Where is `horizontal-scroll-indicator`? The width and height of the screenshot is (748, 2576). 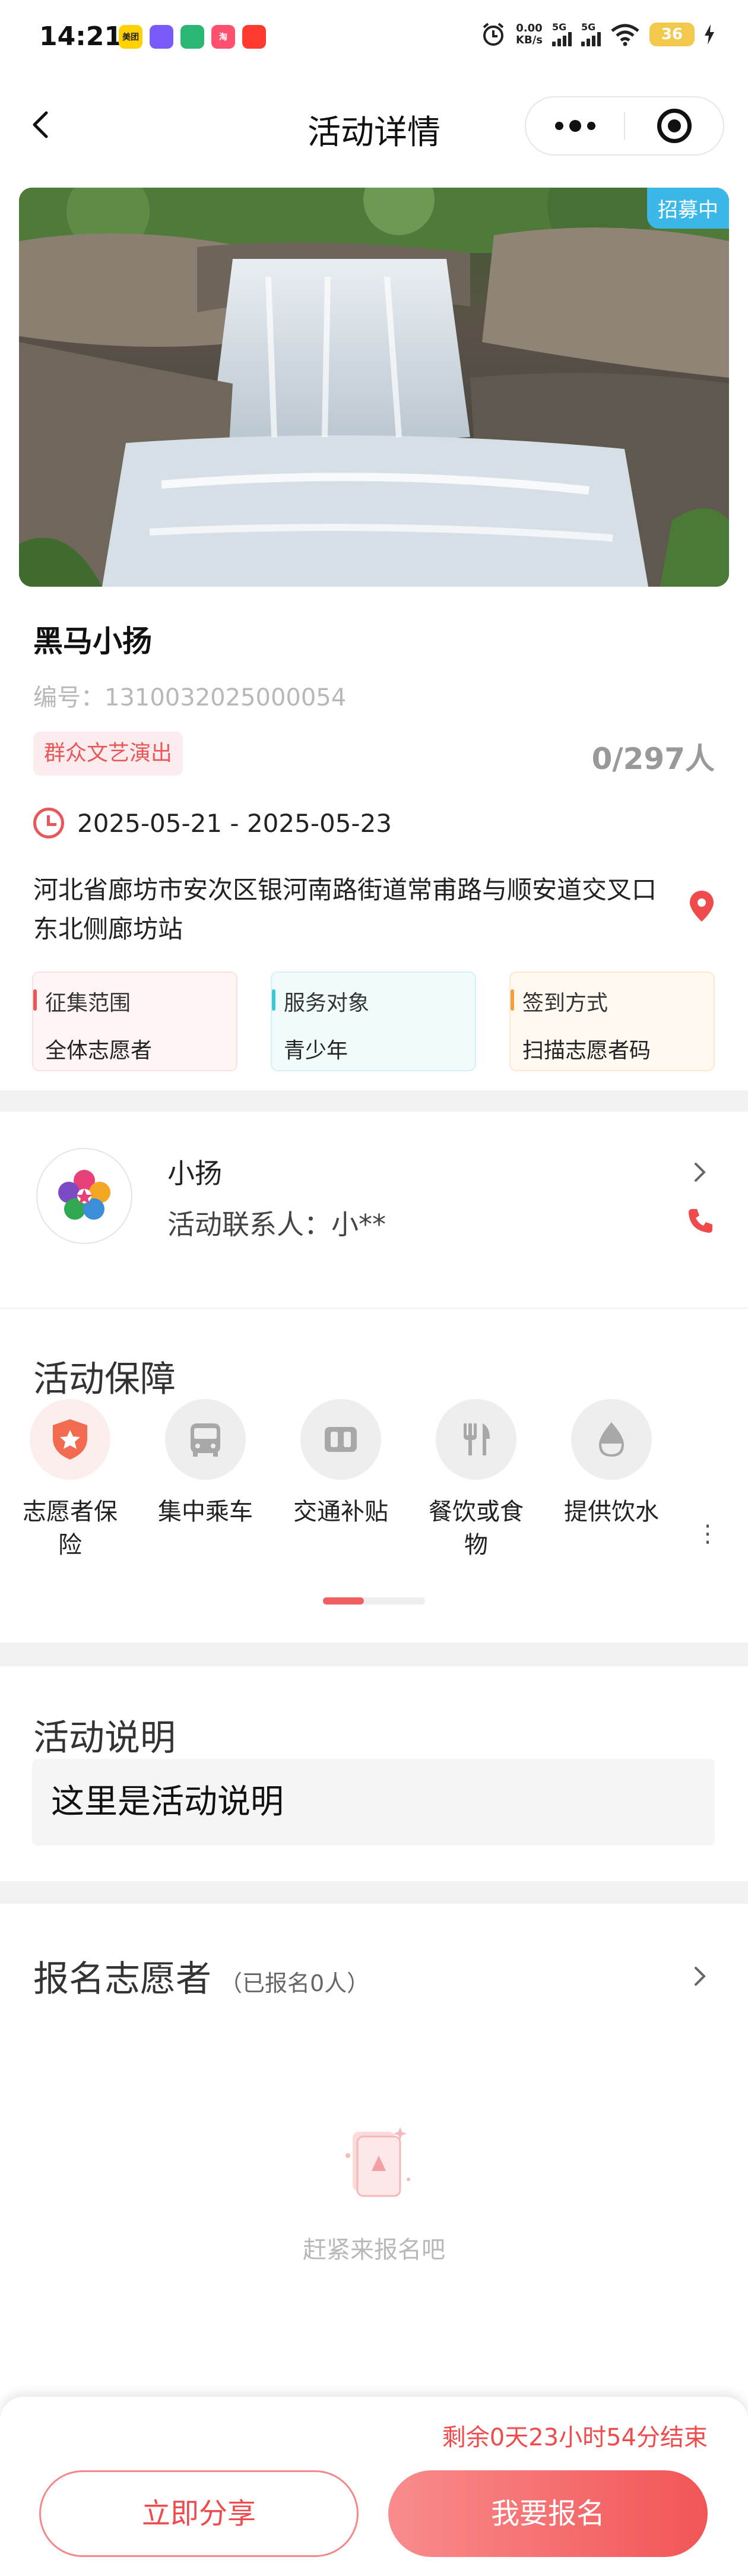
horizontal-scroll-indicator is located at coordinates (374, 1601).